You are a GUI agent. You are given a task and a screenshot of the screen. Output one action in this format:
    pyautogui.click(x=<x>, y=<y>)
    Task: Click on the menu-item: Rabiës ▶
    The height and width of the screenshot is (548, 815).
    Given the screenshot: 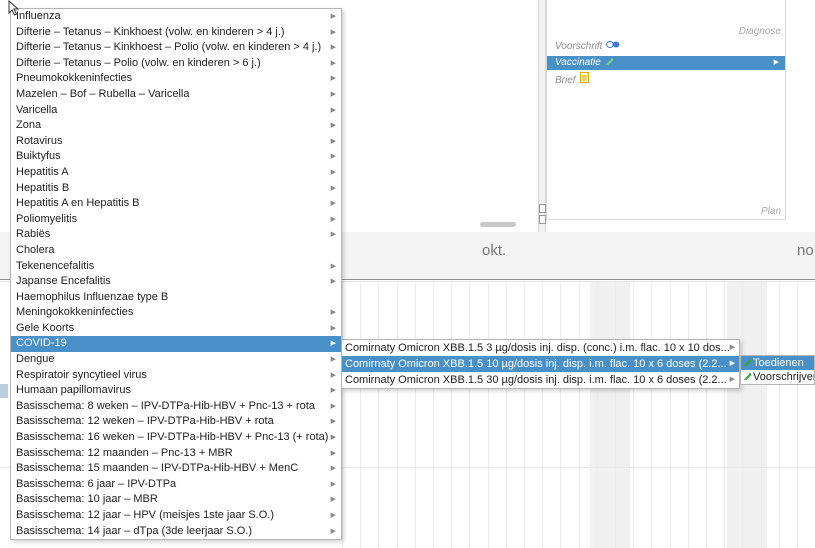 What is the action you would take?
    pyautogui.click(x=176, y=235)
    